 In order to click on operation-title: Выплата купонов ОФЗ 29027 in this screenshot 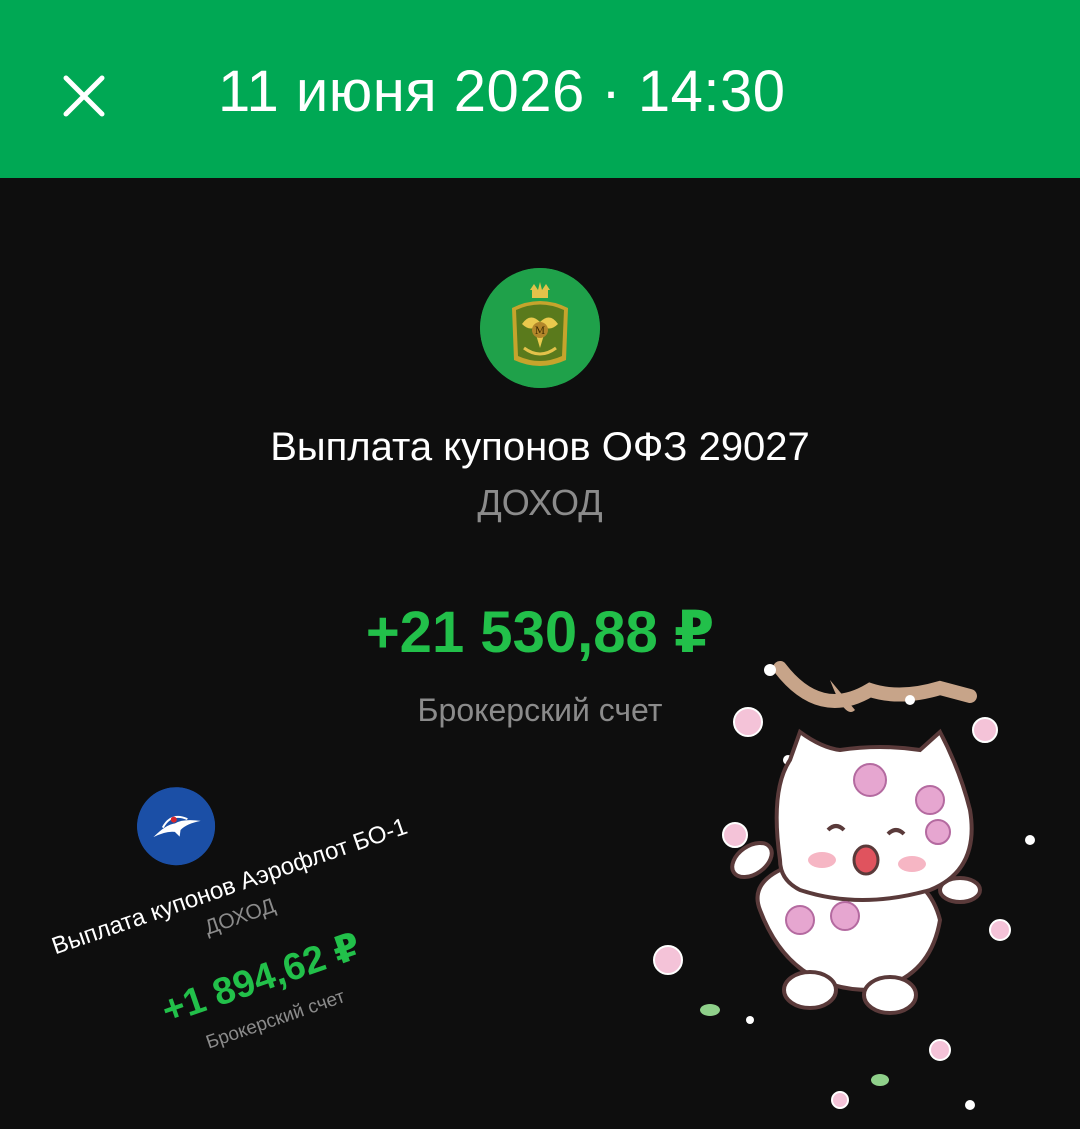, I will do `click(540, 447)`.